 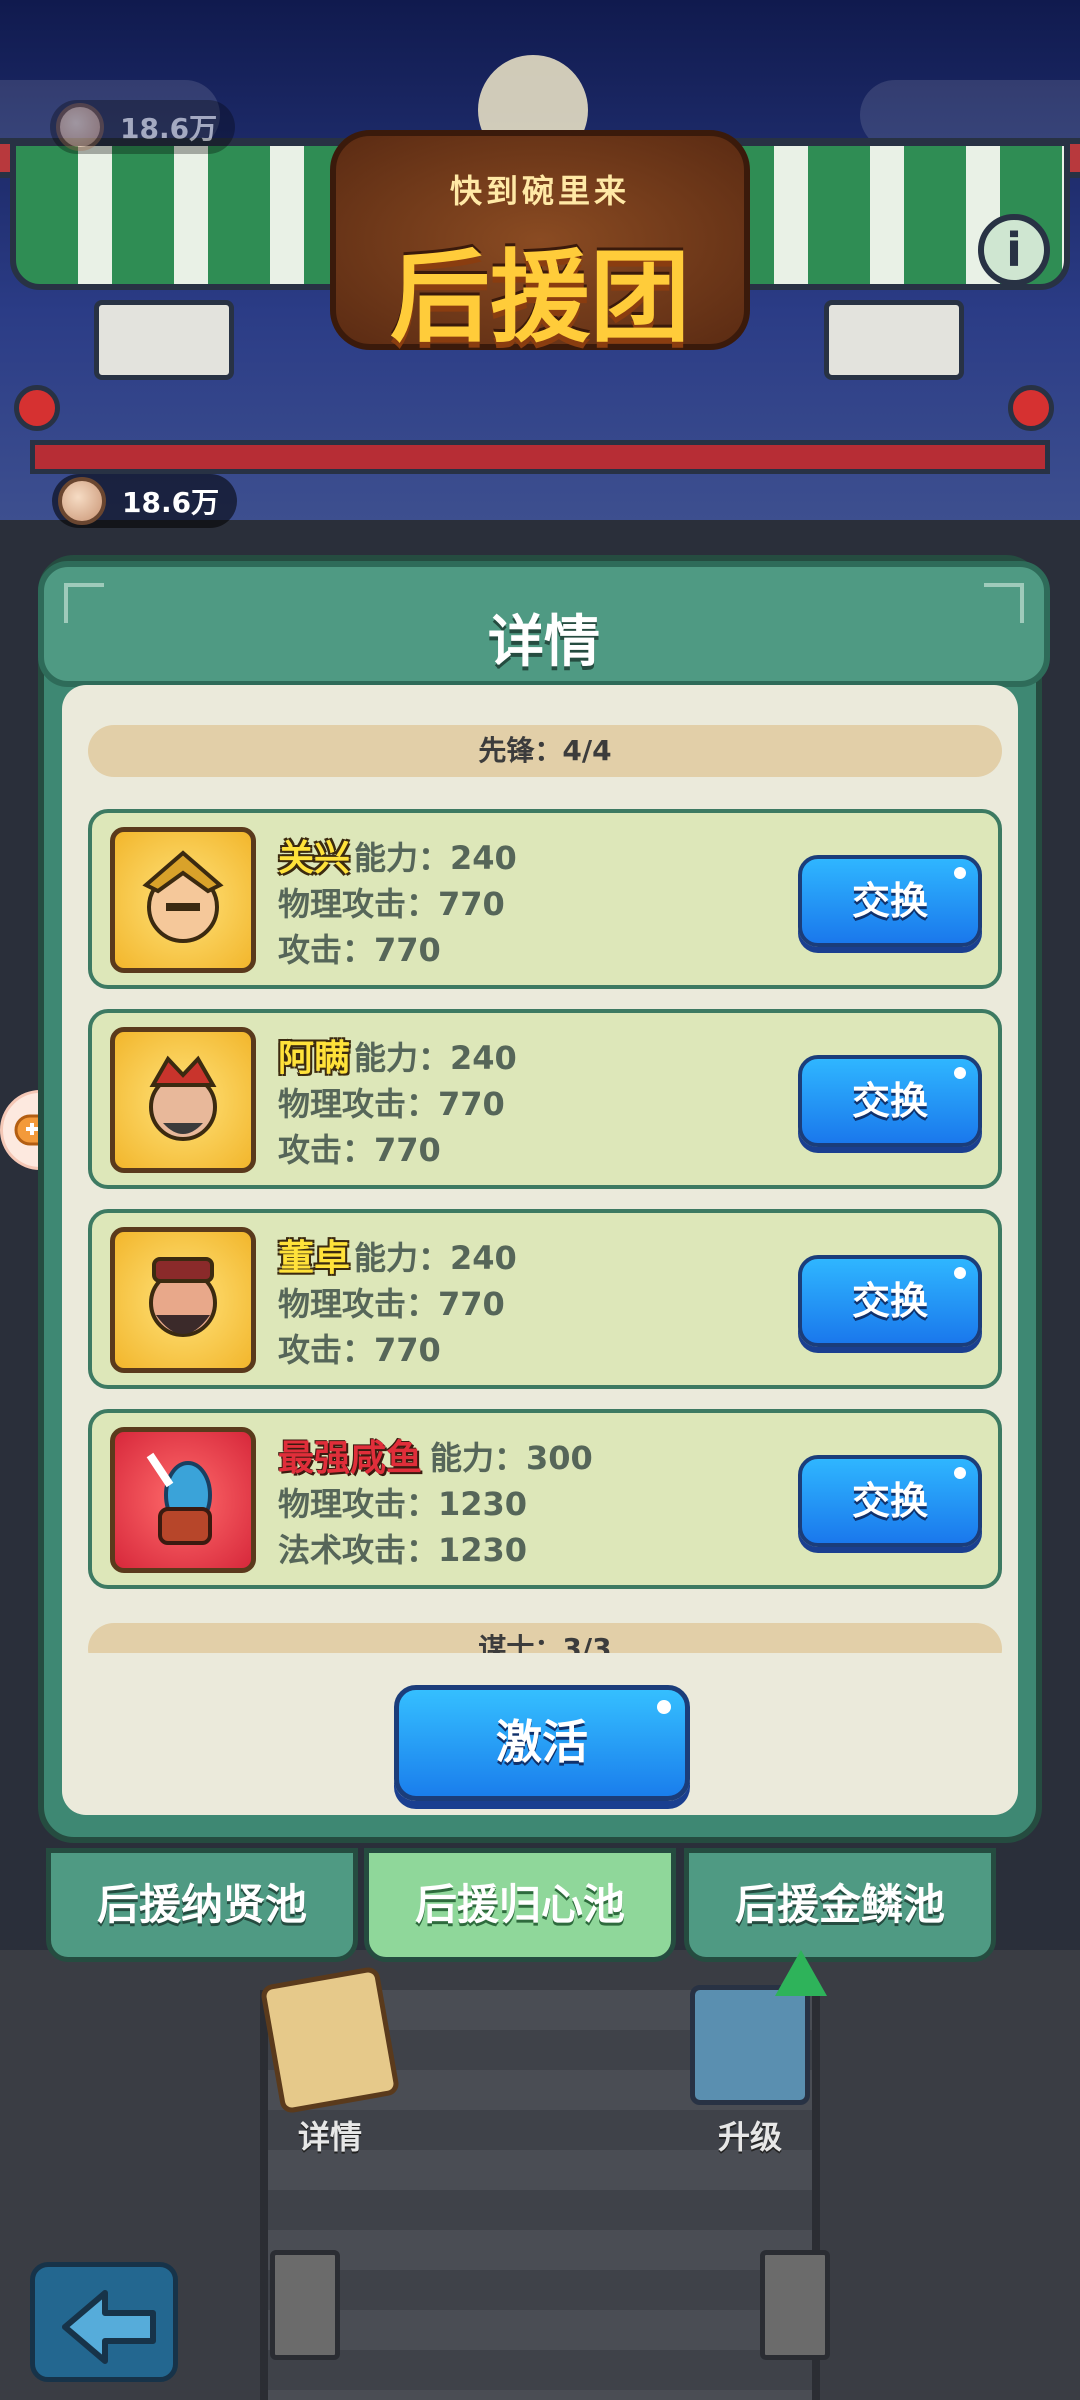 I want to click on arrow-up-icon, so click(x=801, y=1973).